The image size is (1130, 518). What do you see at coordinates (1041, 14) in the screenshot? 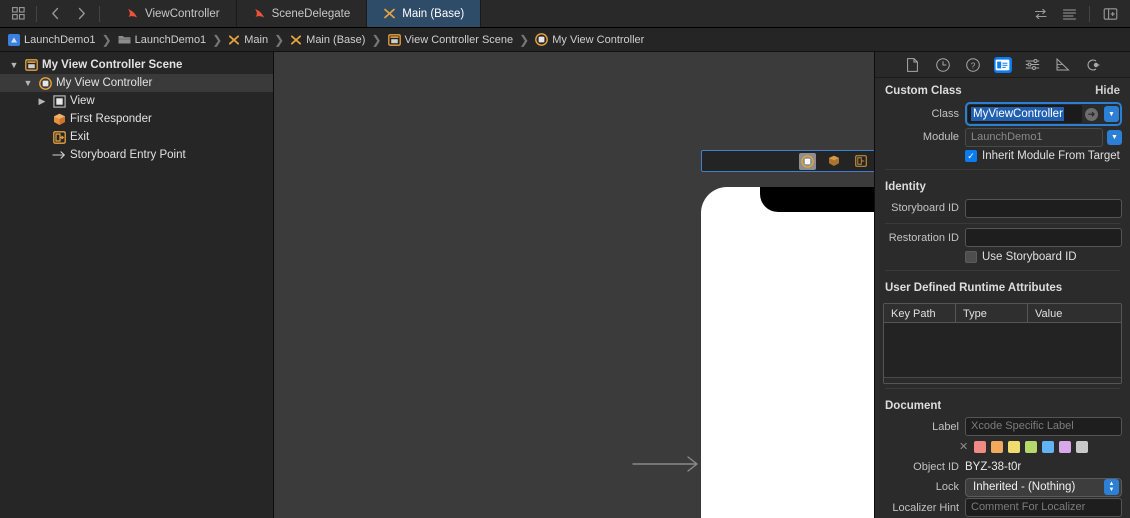
I see `assistant-editor-icon` at bounding box center [1041, 14].